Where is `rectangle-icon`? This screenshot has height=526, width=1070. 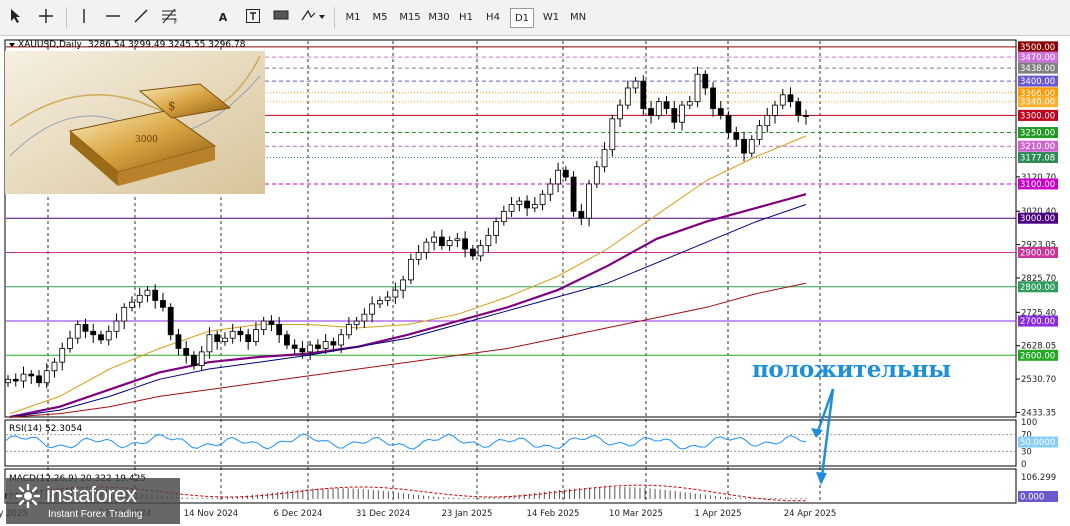 rectangle-icon is located at coordinates (281, 18).